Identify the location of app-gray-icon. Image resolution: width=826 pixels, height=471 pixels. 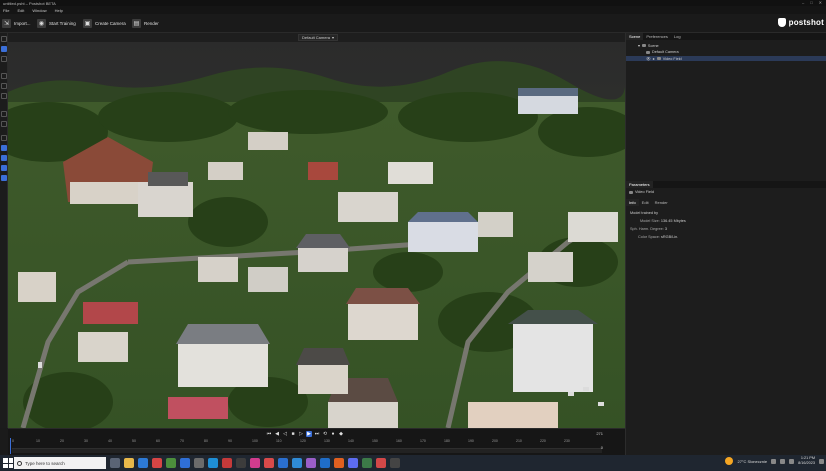
(199, 463).